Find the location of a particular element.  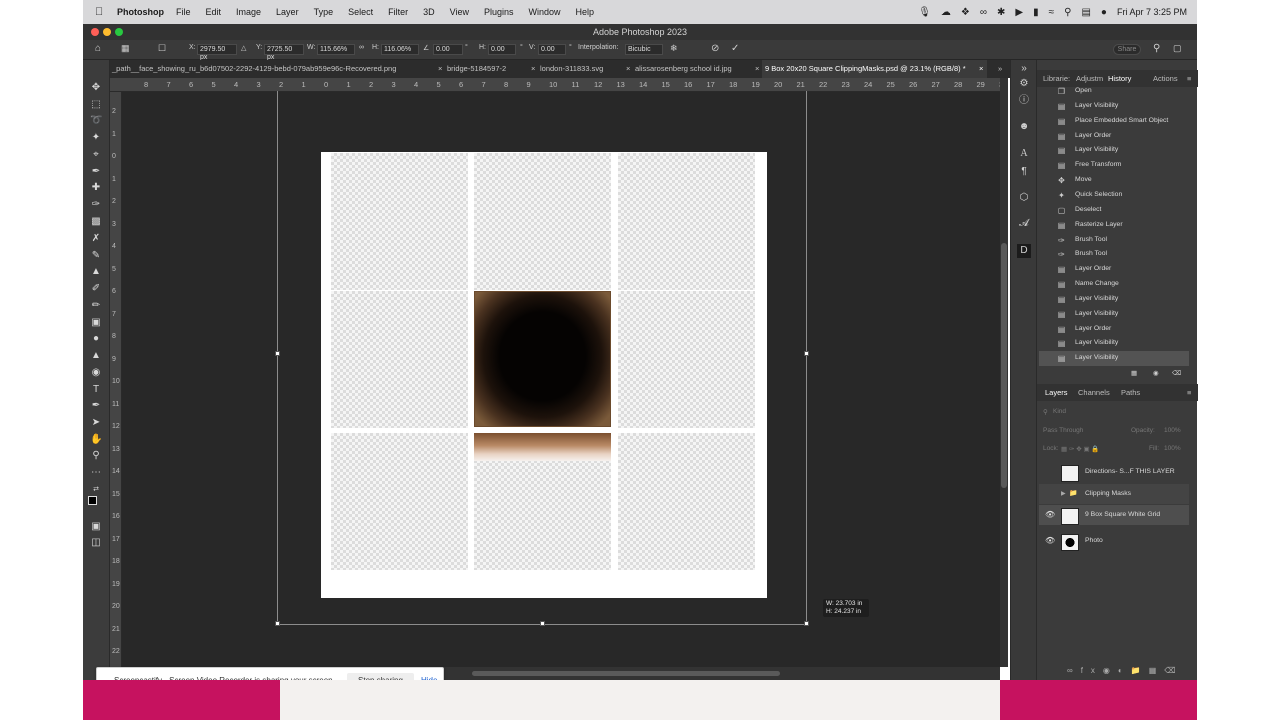

history-item: ❐ Open is located at coordinates (1114, 91).